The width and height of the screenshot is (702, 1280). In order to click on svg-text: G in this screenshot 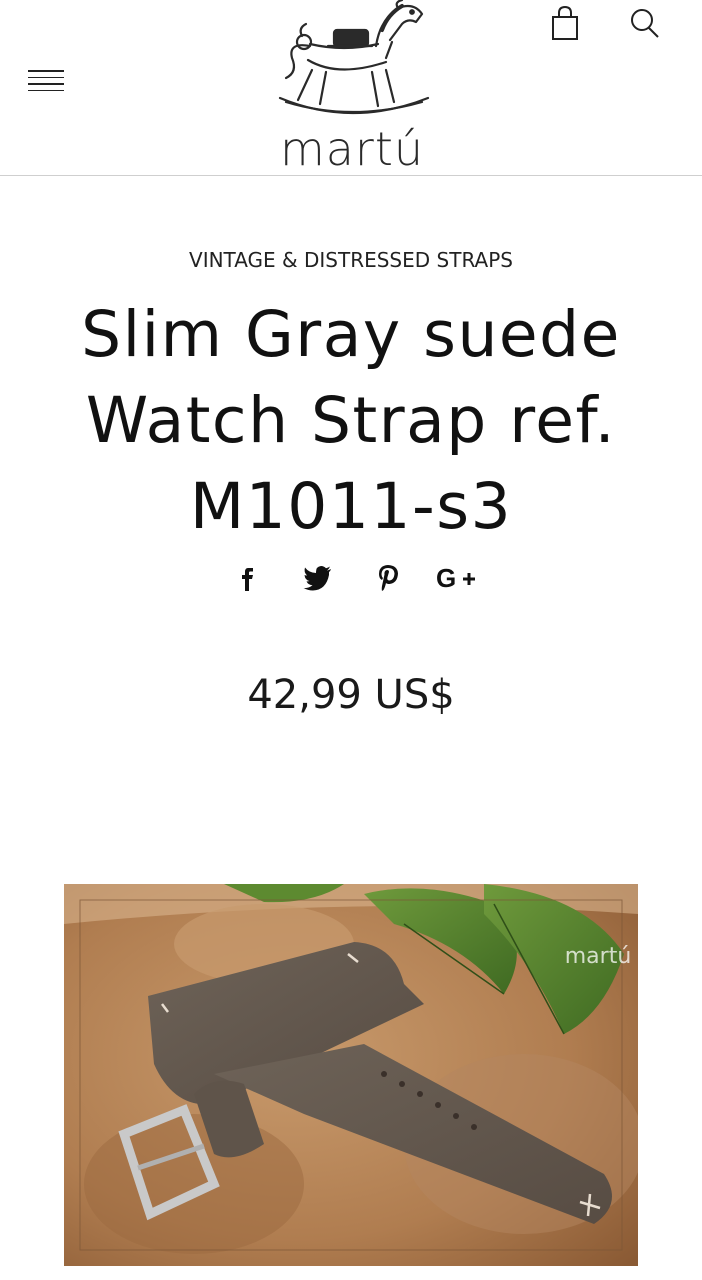, I will do `click(446, 578)`.